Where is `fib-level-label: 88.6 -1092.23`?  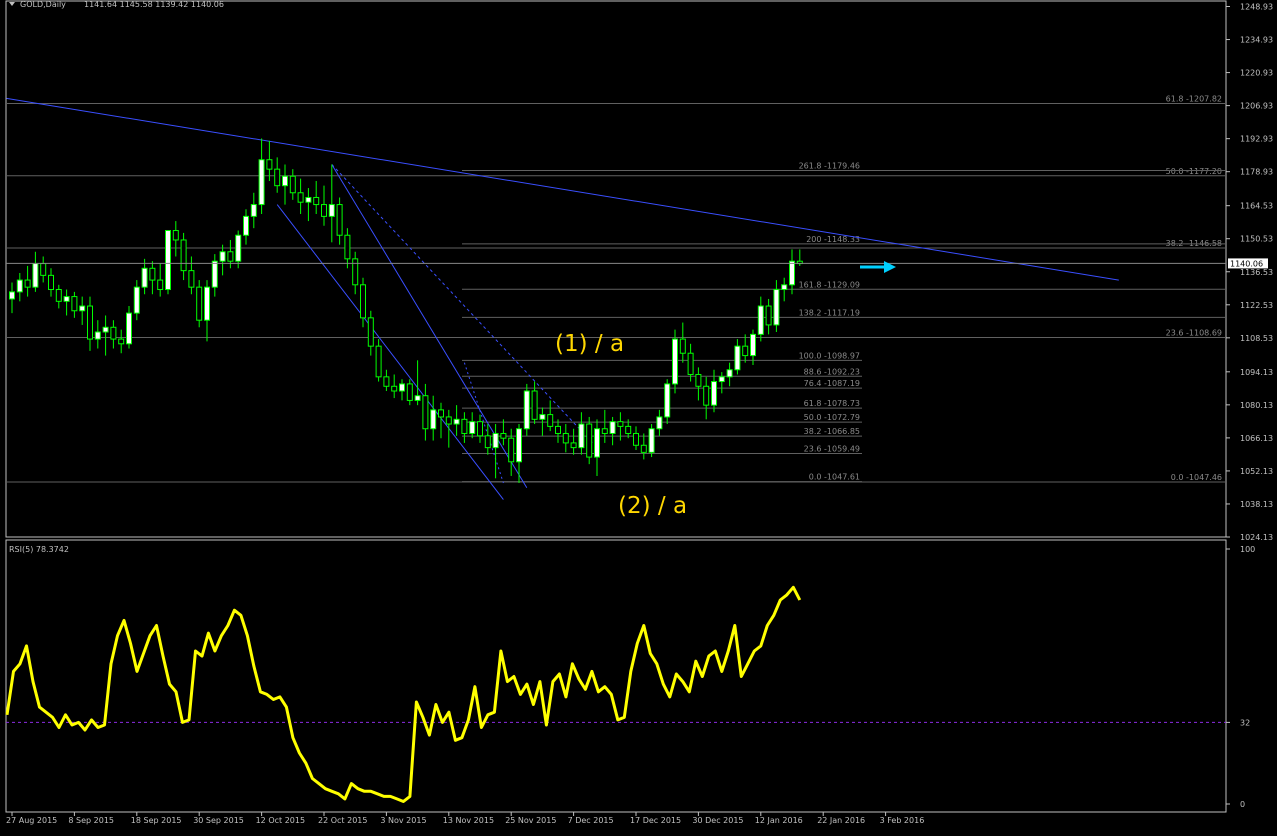 fib-level-label: 88.6 -1092.23 is located at coordinates (832, 371).